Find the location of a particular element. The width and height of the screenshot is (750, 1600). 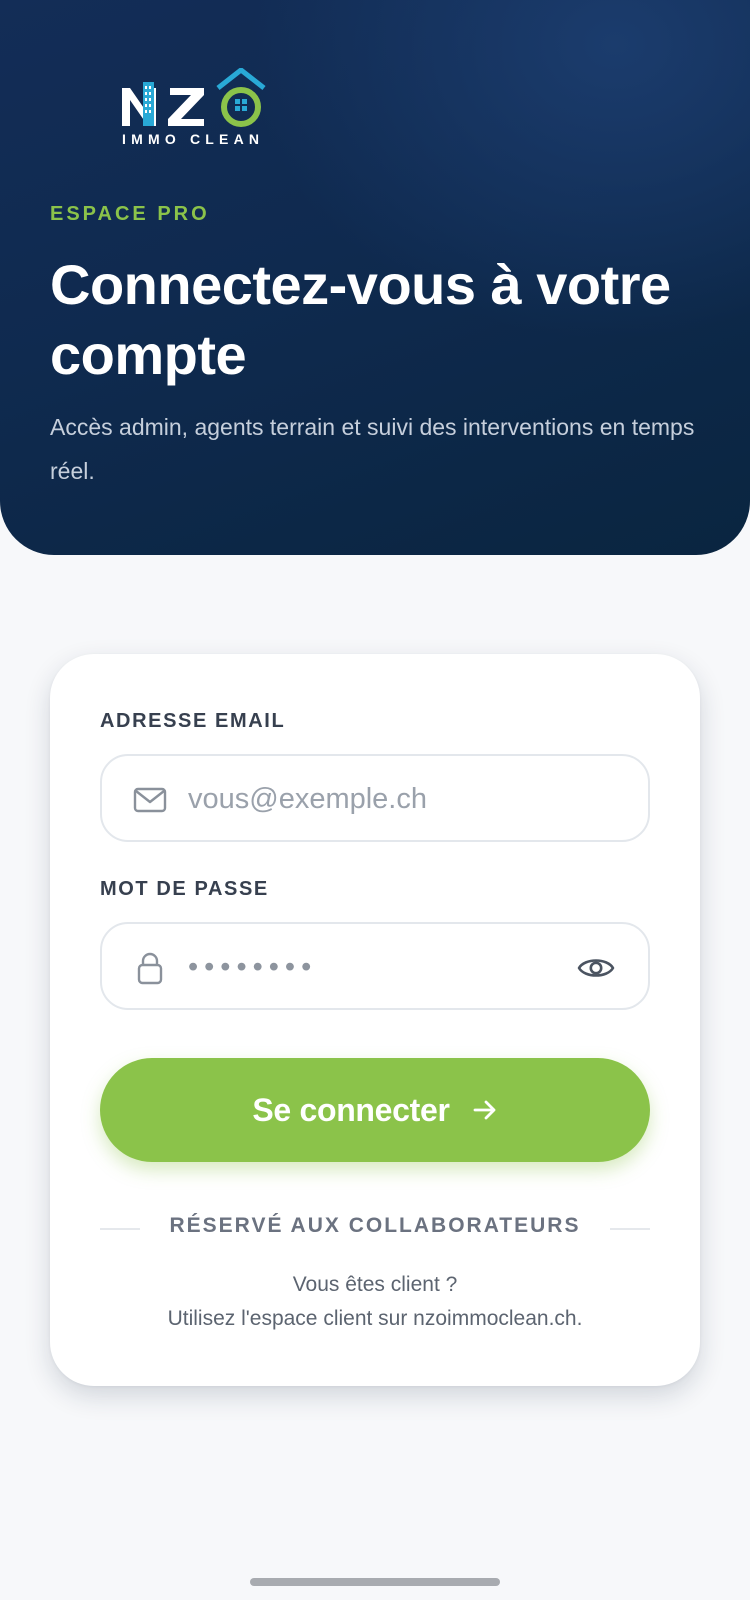

eye-icon is located at coordinates (596, 968).